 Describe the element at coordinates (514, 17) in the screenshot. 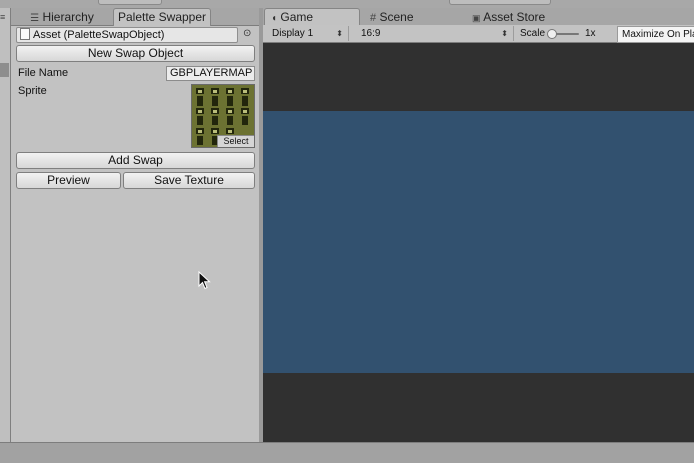

I see `tab-asset-store-label: Asset Store` at that location.